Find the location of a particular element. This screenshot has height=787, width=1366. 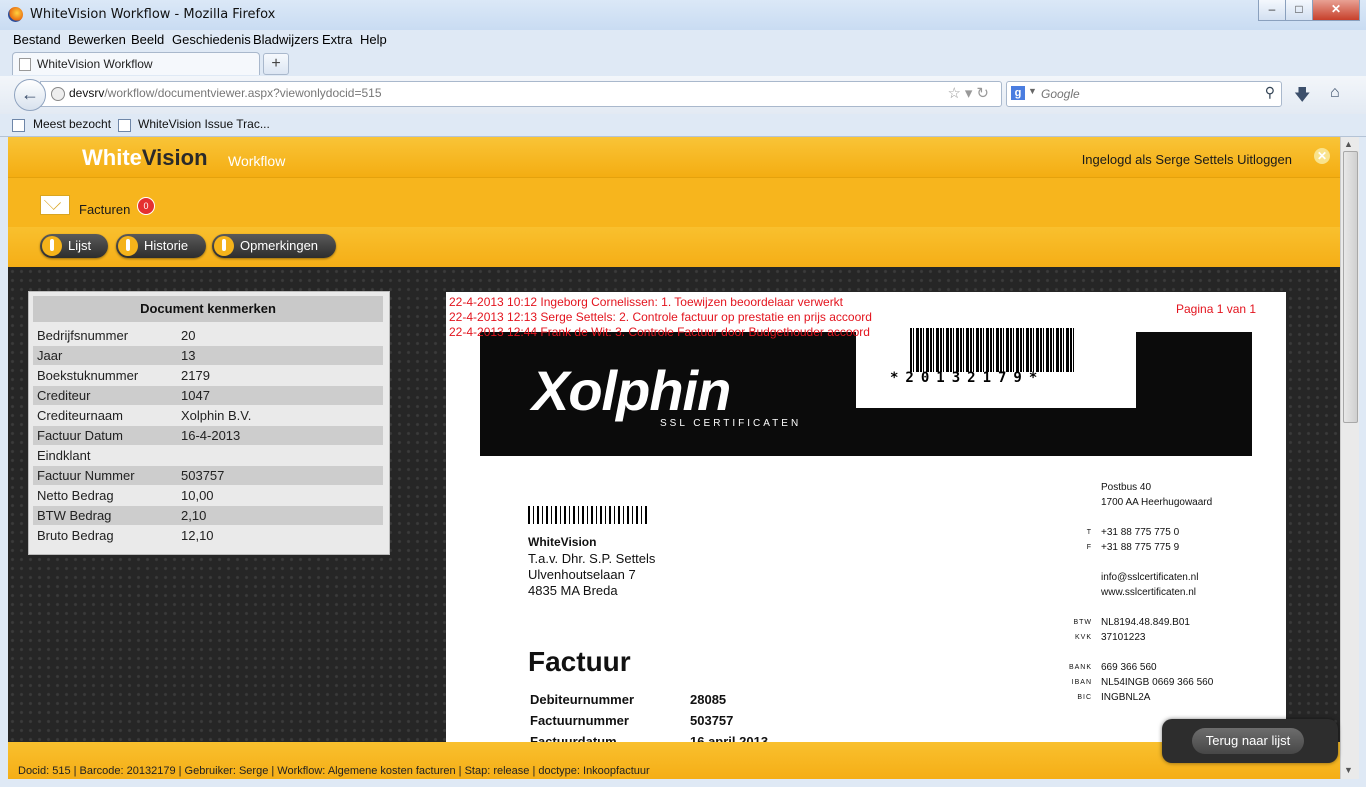

barcode-number: *20132179* is located at coordinates (967, 378).